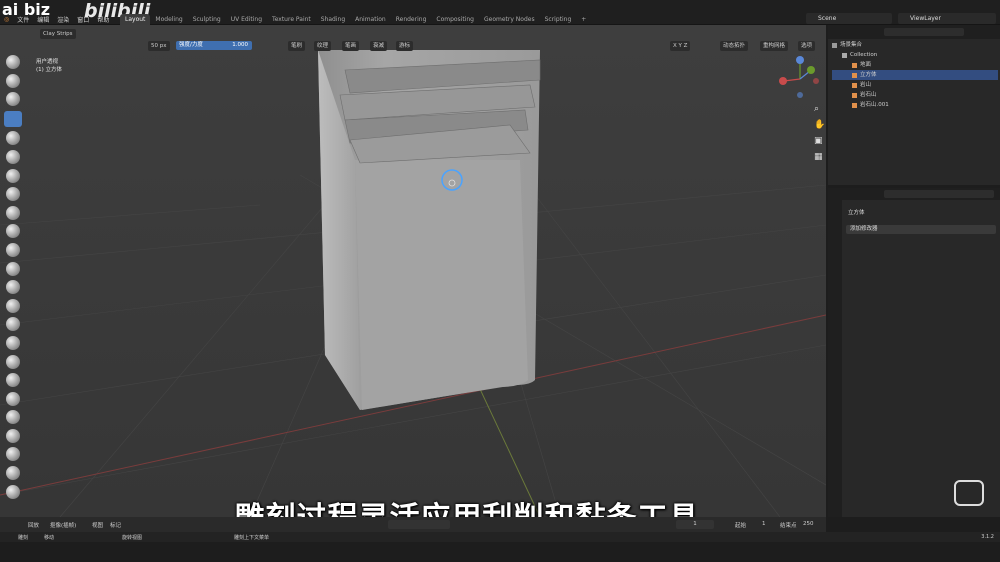 This screenshot has height=562, width=1000. Describe the element at coordinates (323, 46) in the screenshot. I see `texture-menu: 纹理` at that location.